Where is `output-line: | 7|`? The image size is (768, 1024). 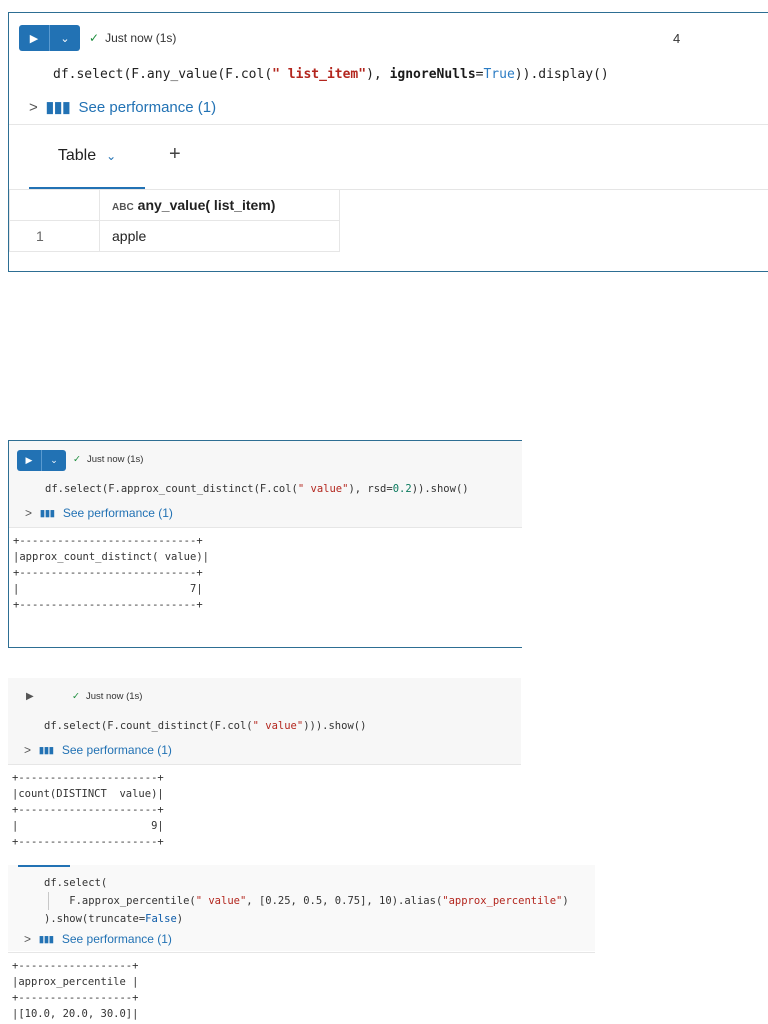
output-line: | 7| is located at coordinates (108, 589).